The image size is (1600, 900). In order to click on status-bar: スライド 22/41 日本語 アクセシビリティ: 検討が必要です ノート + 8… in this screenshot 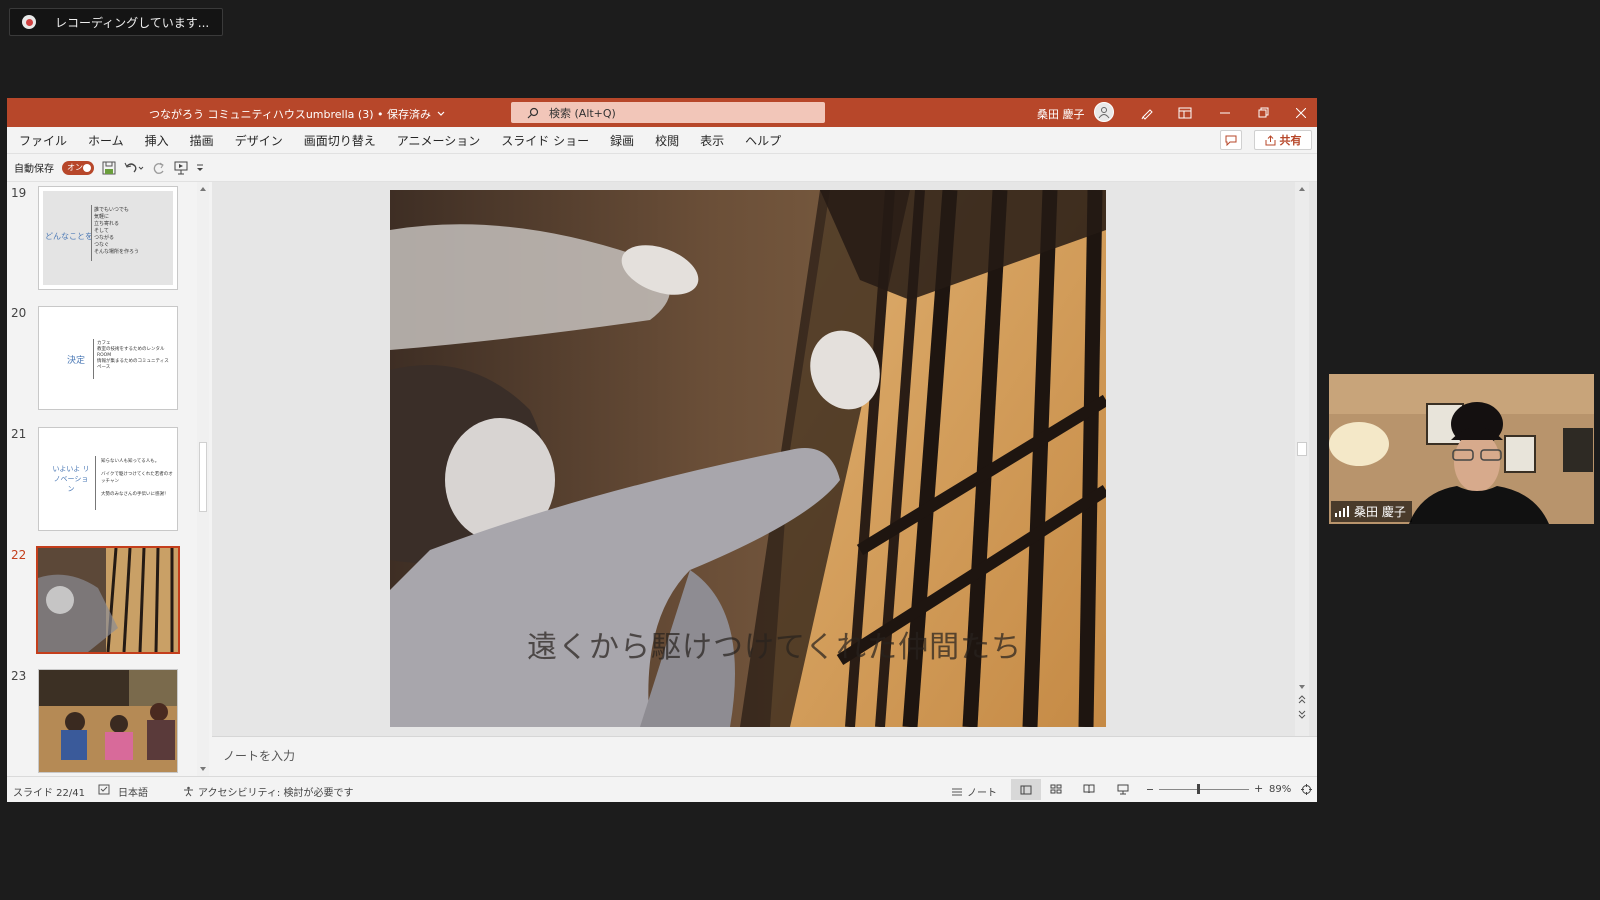, I will do `click(662, 789)`.